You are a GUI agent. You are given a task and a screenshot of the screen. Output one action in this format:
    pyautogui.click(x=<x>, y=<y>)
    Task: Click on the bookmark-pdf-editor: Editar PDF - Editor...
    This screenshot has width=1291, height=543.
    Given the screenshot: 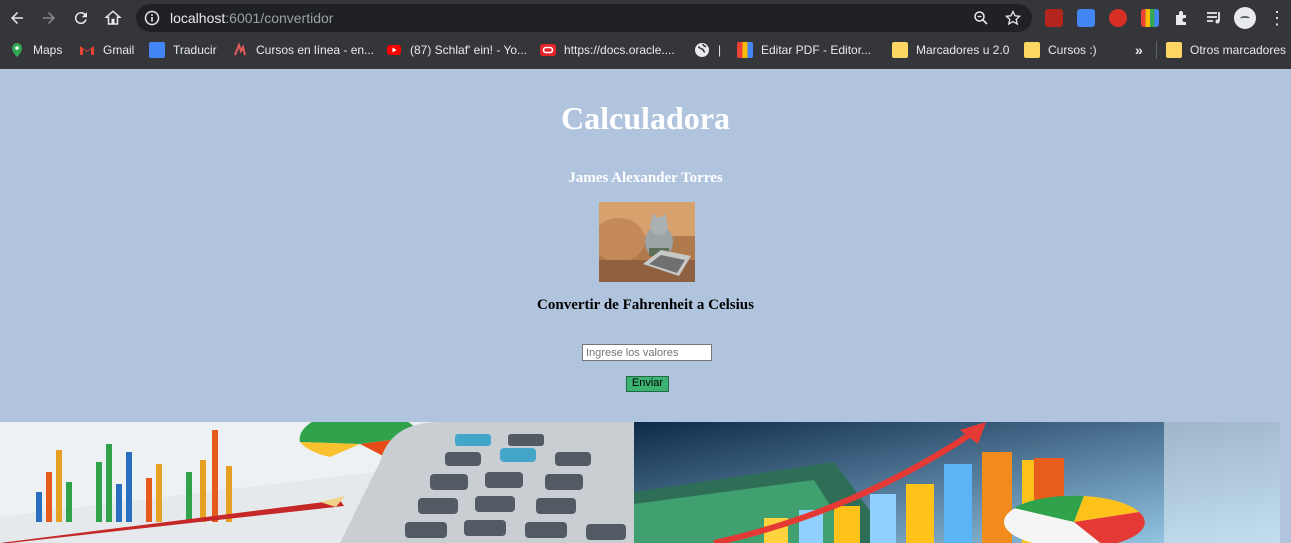 What is the action you would take?
    pyautogui.click(x=804, y=50)
    